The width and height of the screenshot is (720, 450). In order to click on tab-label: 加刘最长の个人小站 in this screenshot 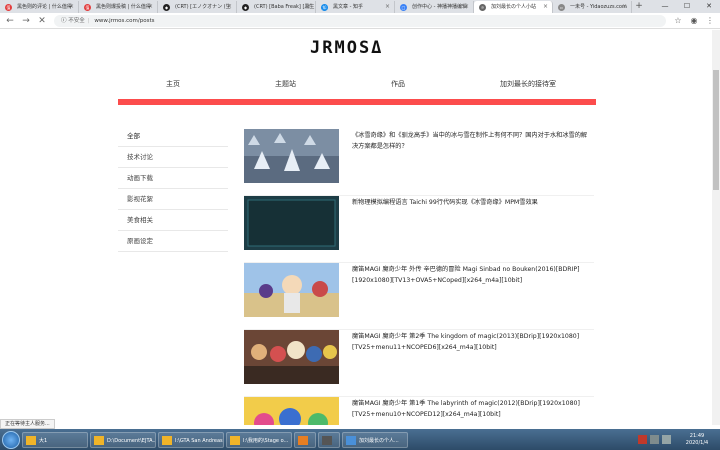, I will do `click(514, 7)`.